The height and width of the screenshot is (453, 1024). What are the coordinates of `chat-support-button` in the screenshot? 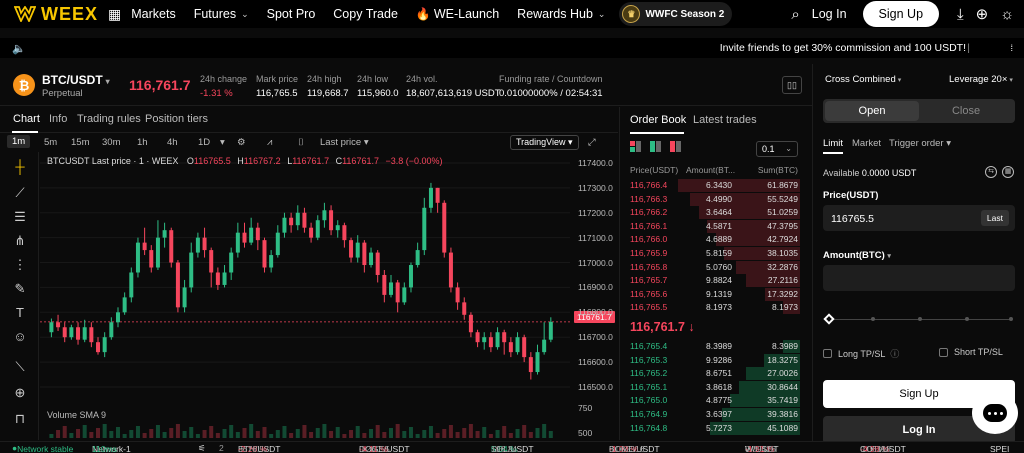 It's located at (995, 413).